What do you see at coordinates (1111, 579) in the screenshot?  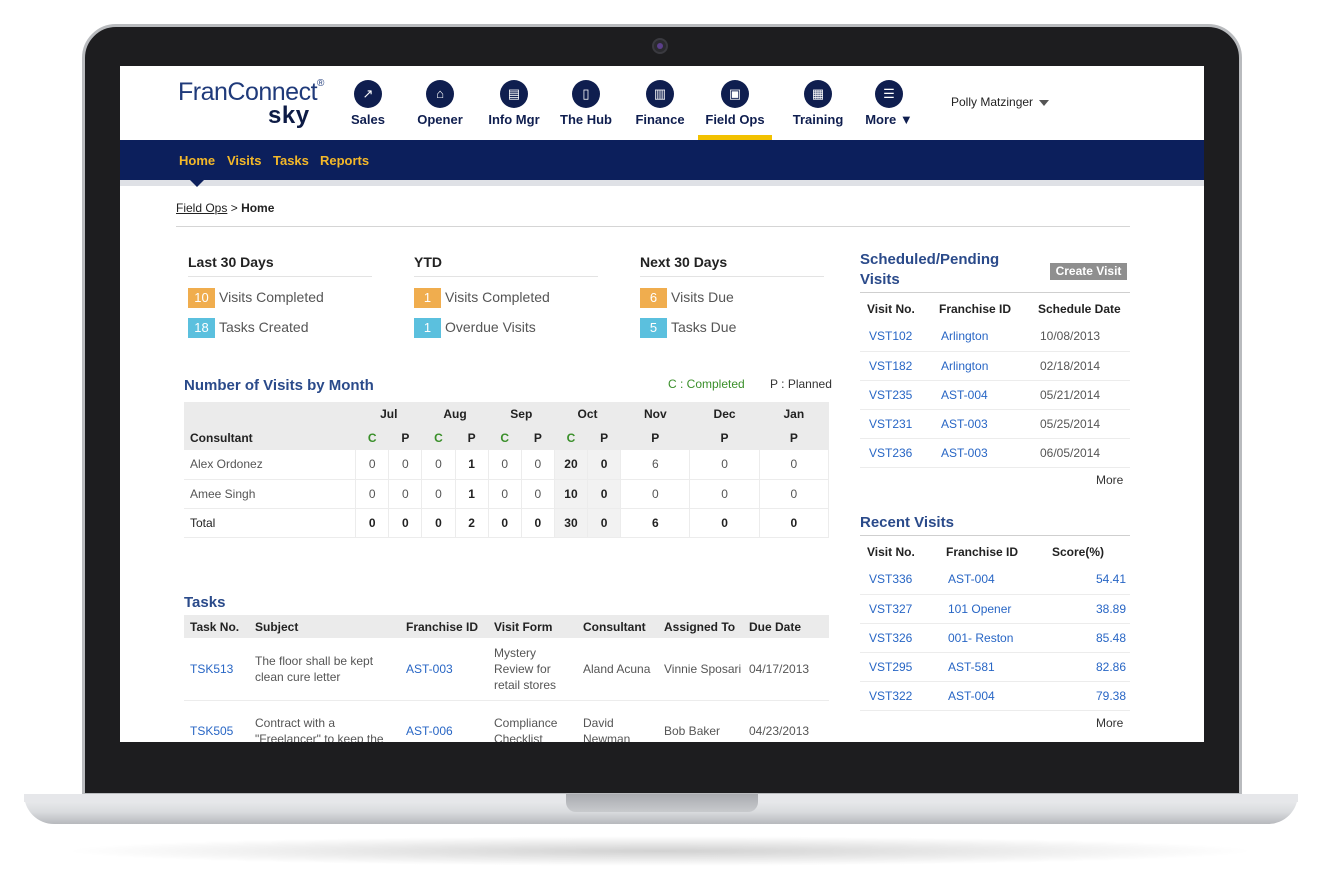 I see `score-value: 54.41` at bounding box center [1111, 579].